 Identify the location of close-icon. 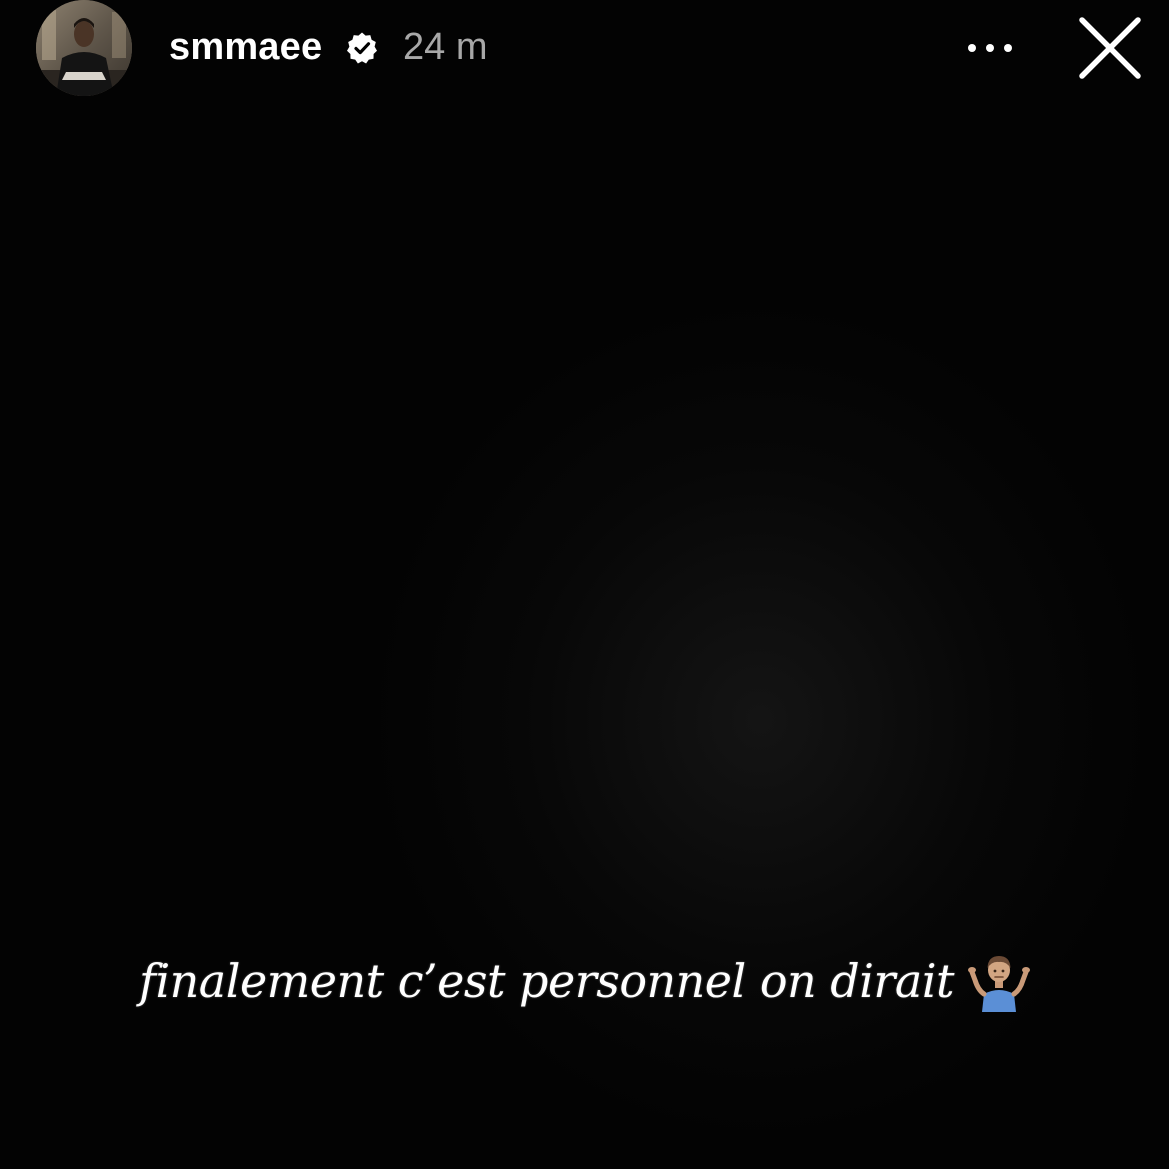
(1110, 48).